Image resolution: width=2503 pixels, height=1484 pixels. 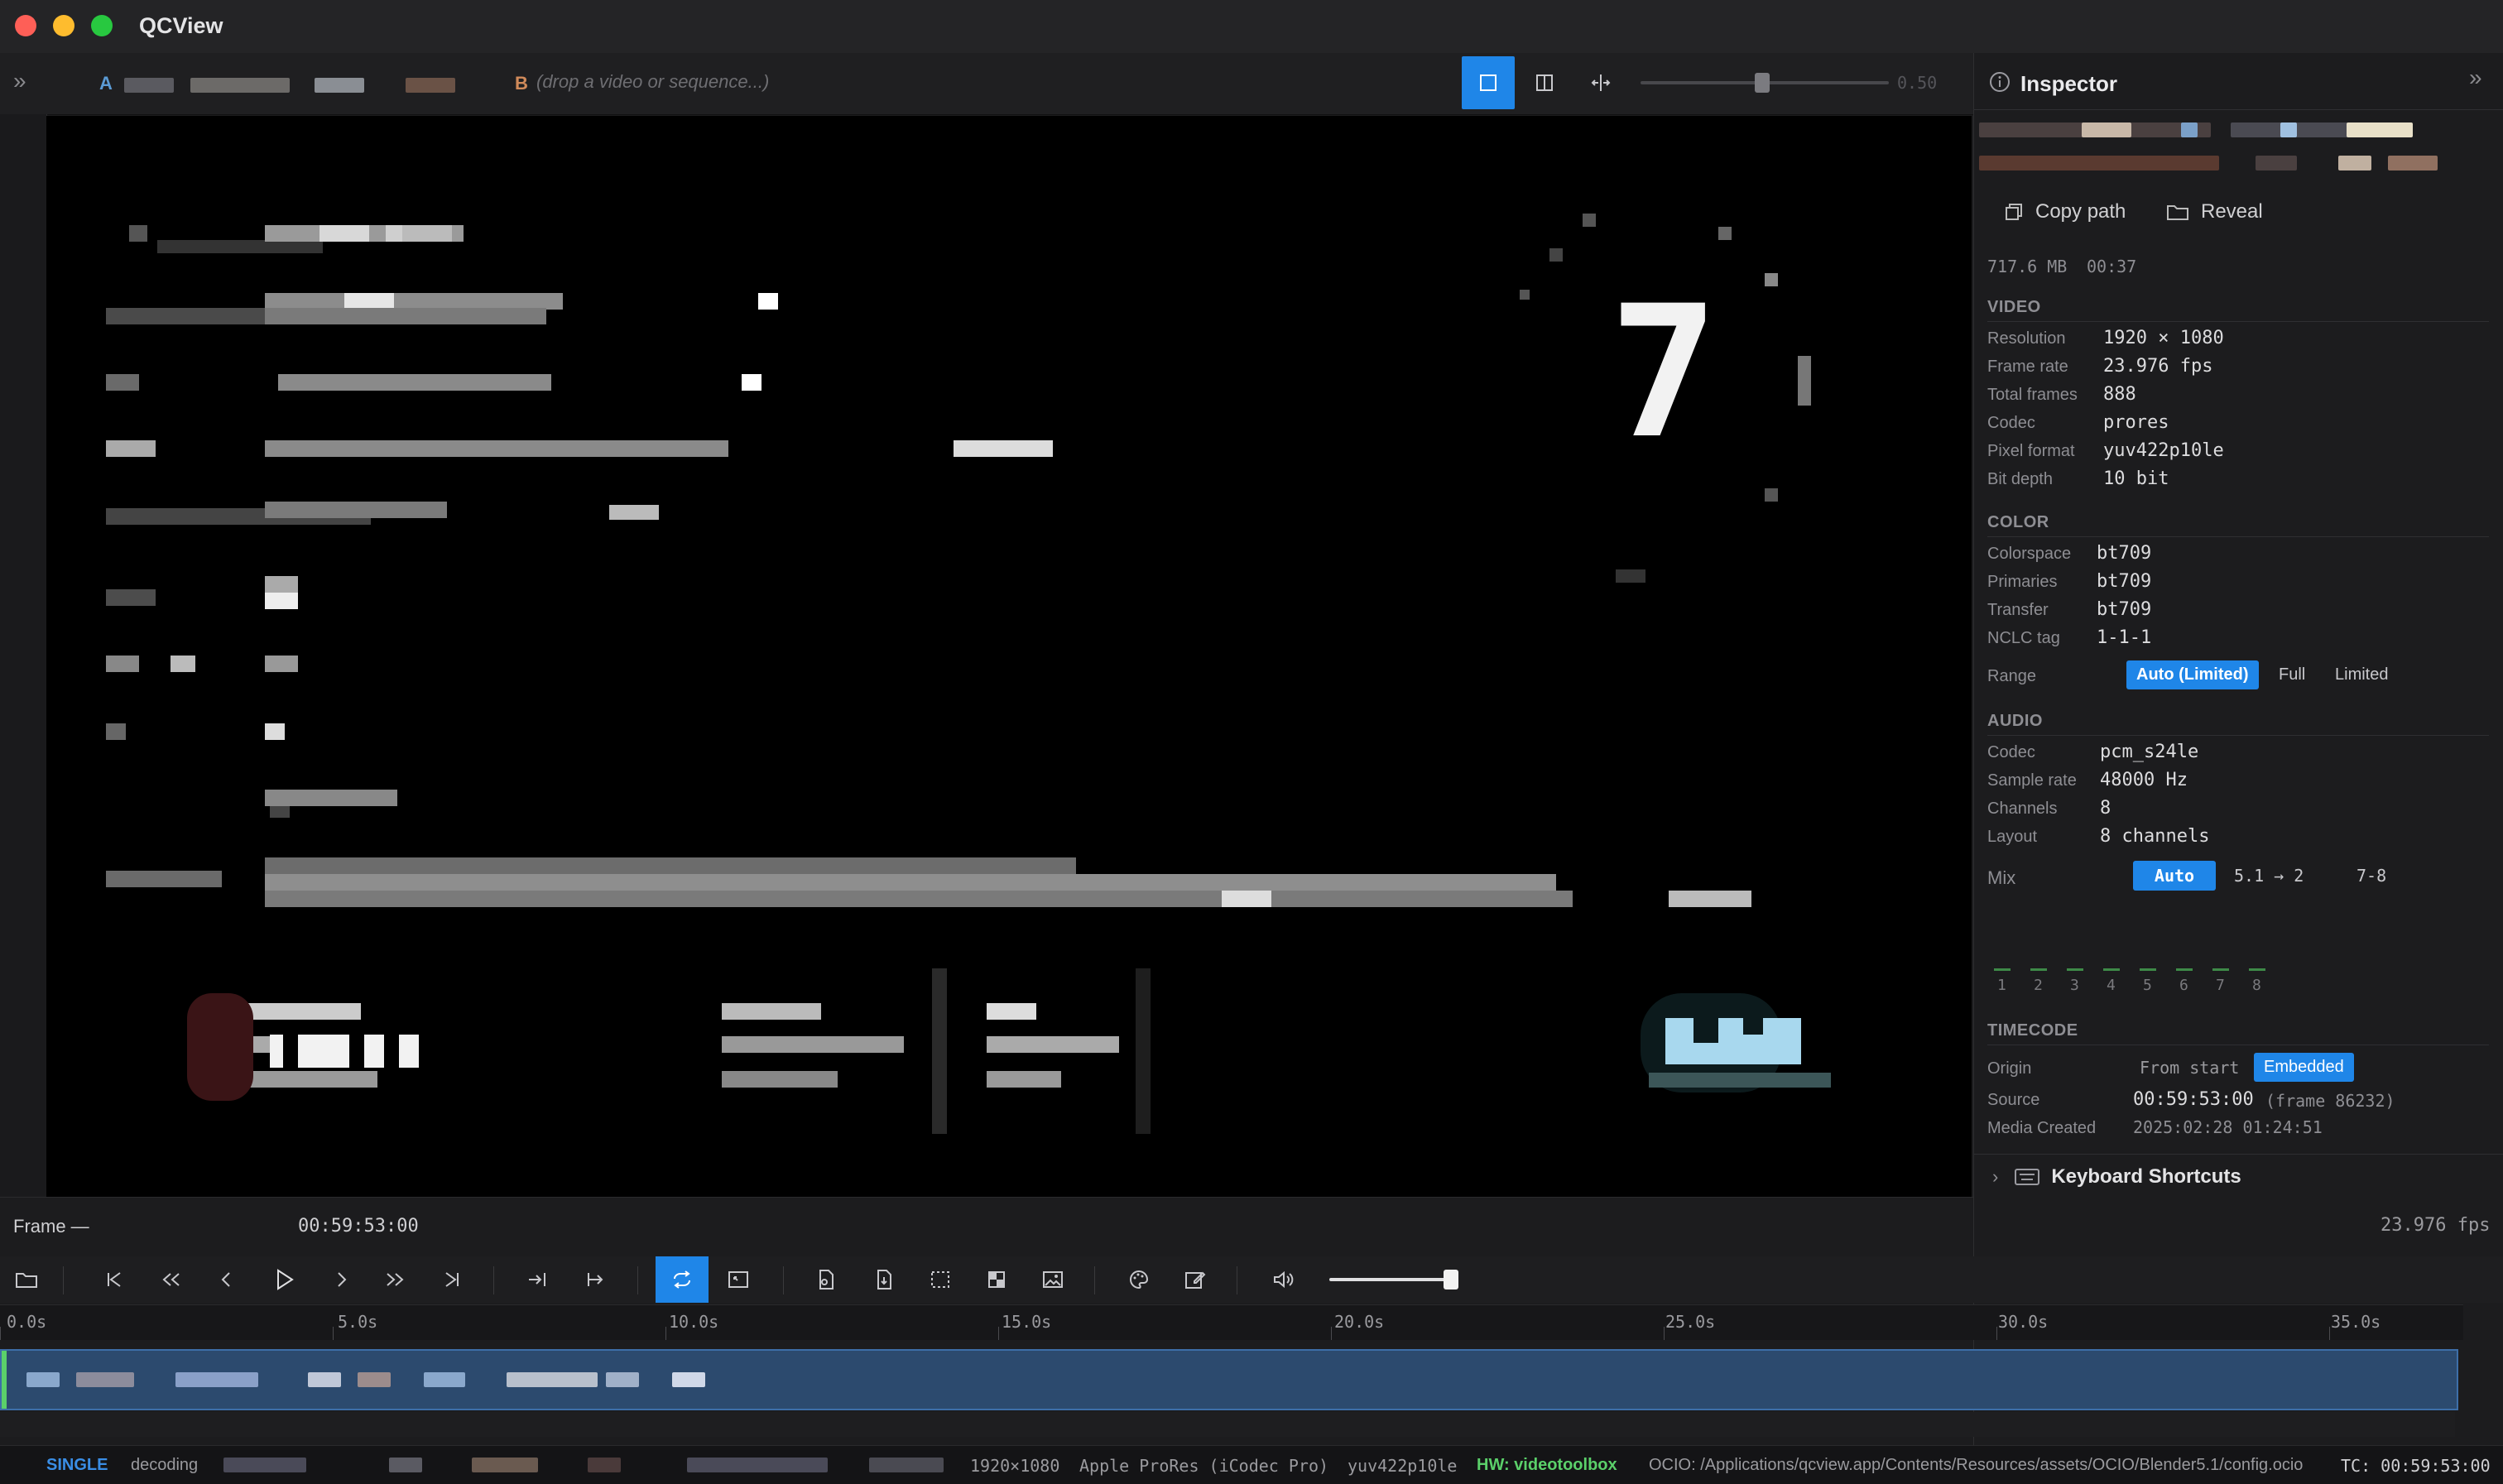 I want to click on source-tc-label: Source, so click(x=2013, y=1100).